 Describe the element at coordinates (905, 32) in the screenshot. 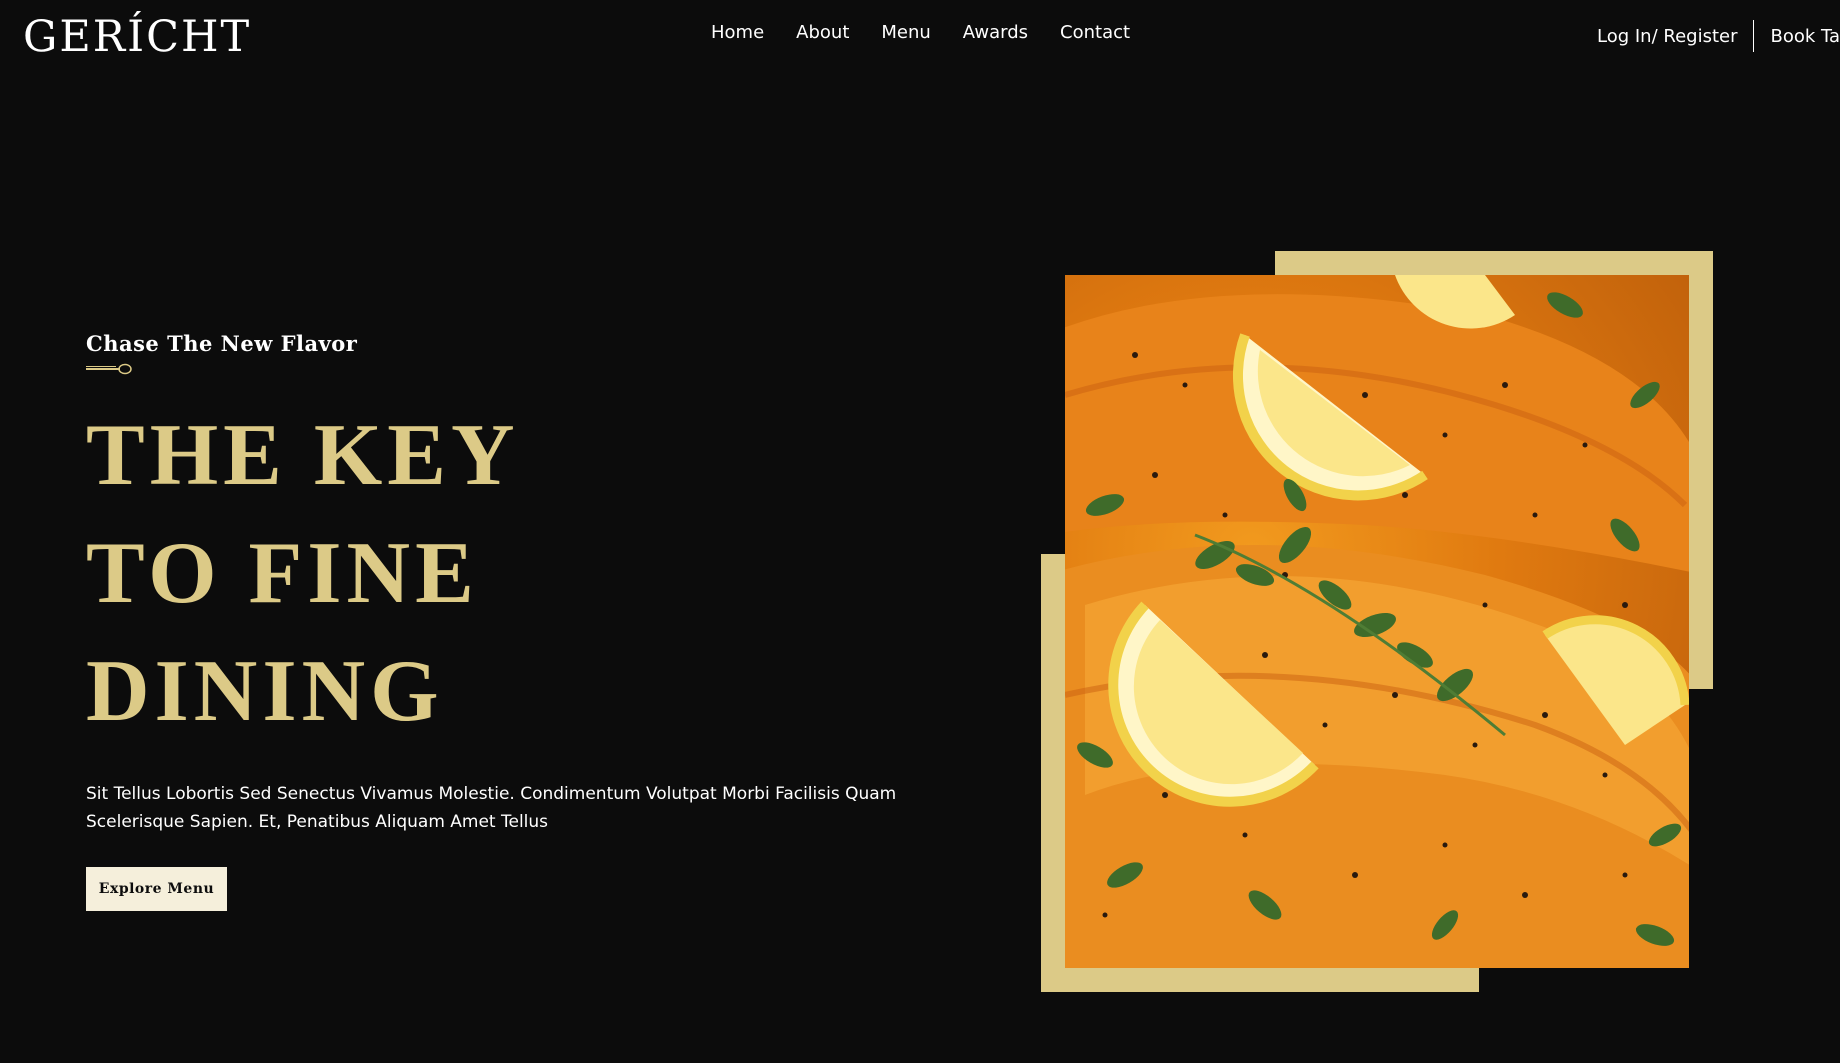

I see `nav-menu-link: Menu` at that location.